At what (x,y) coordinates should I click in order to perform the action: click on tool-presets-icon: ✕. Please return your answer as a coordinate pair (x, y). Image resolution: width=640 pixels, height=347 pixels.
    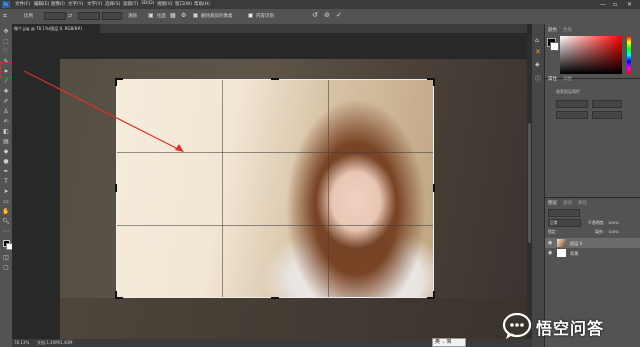
    Looking at the image, I should click on (538, 52).